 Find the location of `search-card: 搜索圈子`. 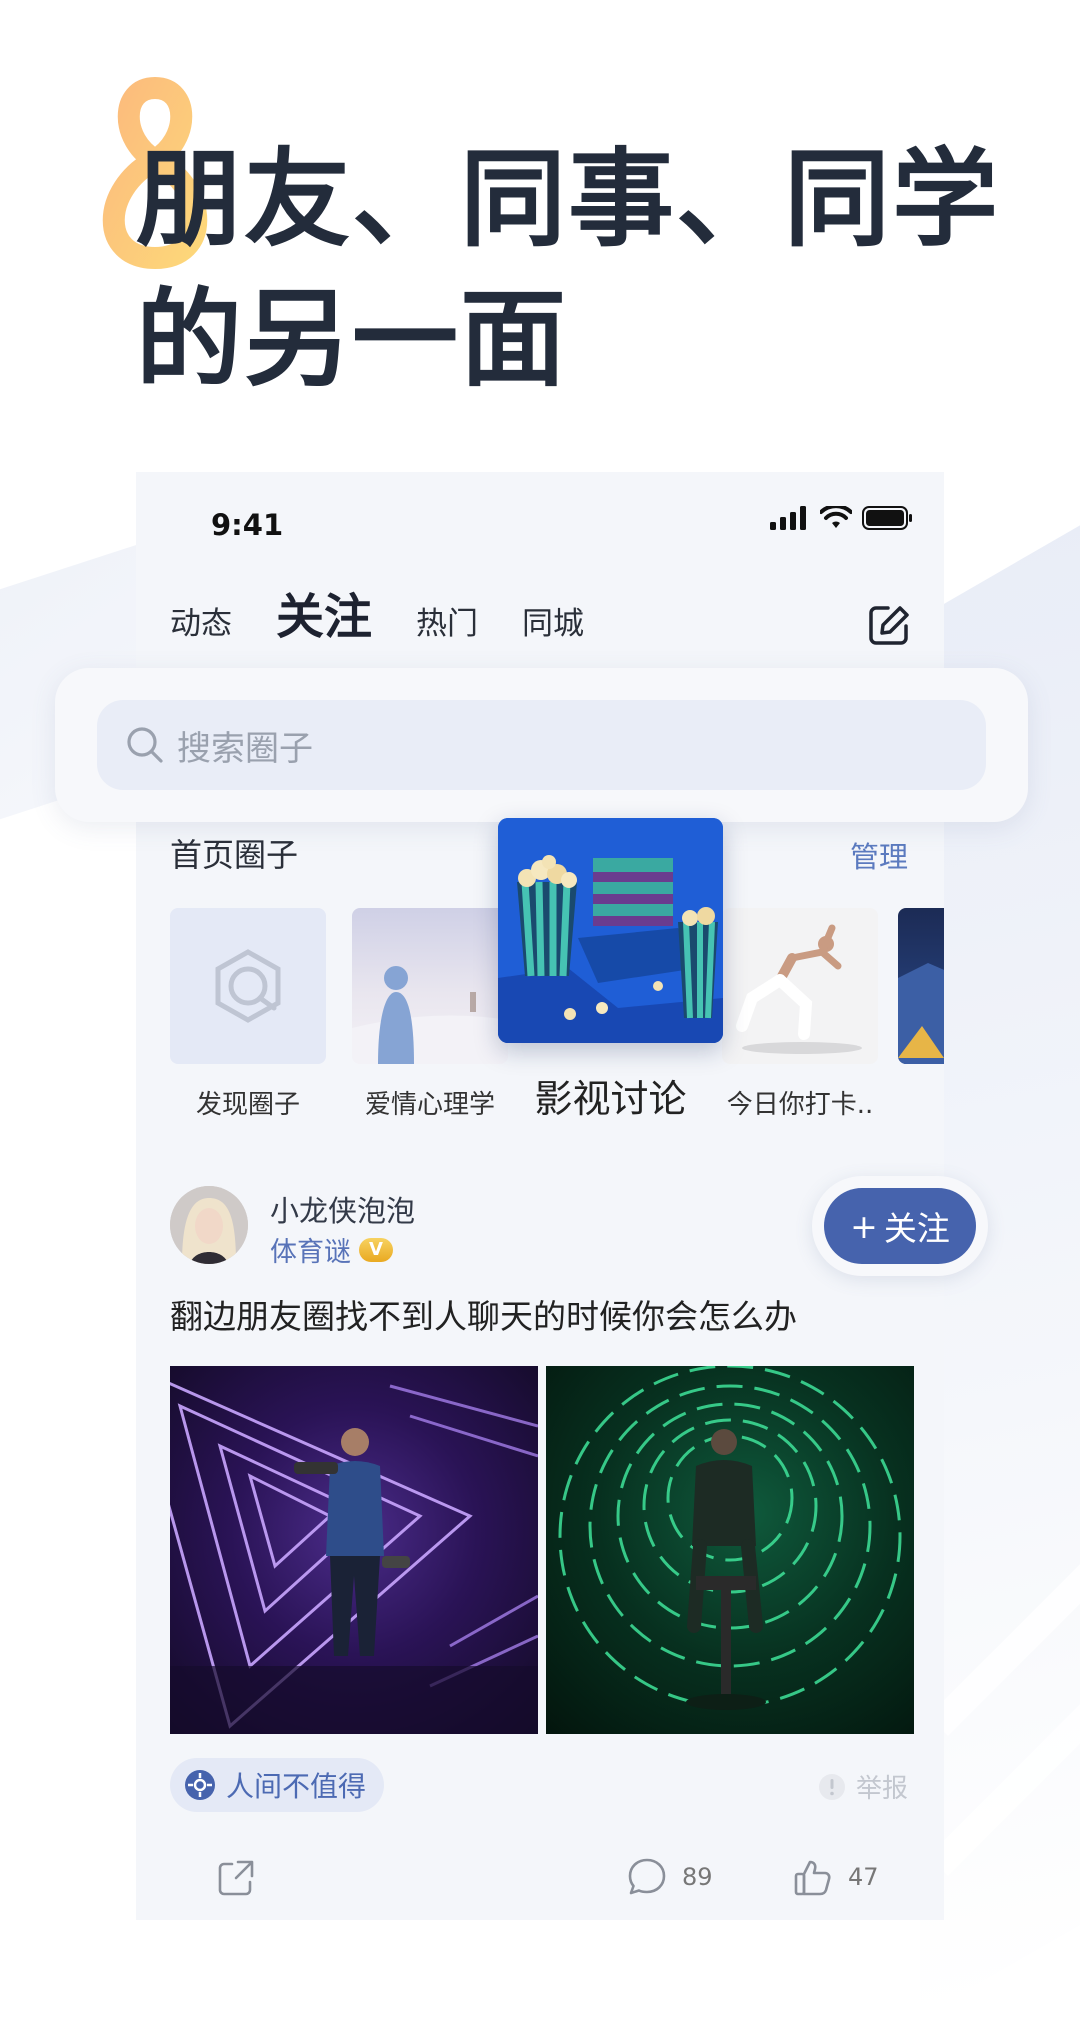

search-card: 搜索圈子 is located at coordinates (541, 745).